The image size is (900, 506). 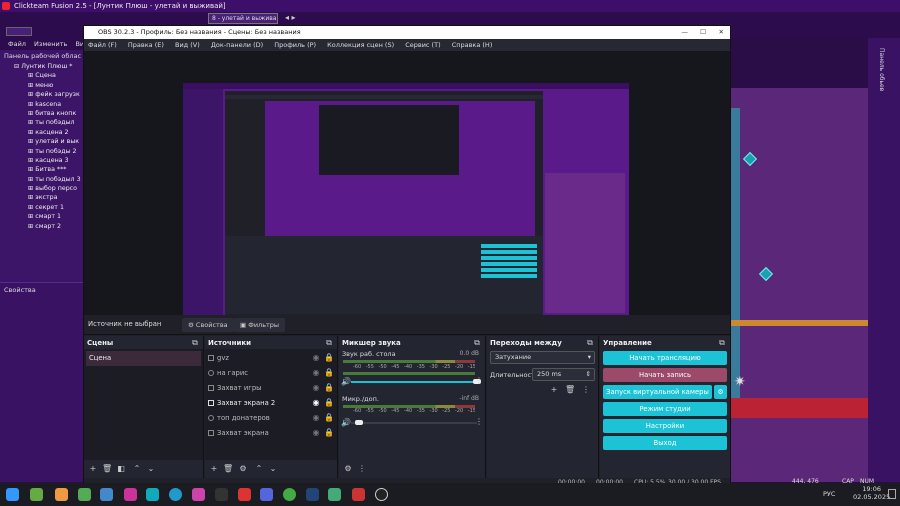 I want to click on exit-button: Выход, so click(x=665, y=443).